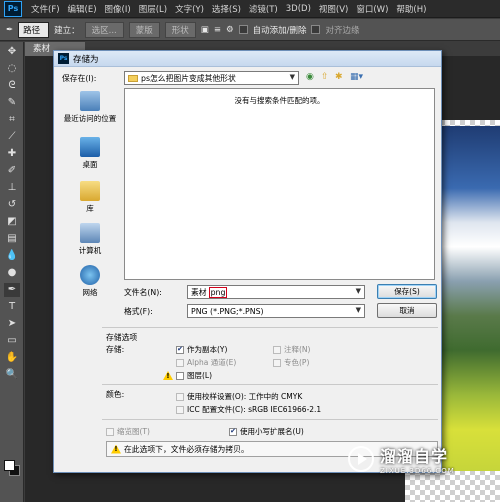 This screenshot has width=500, height=502. What do you see at coordinates (247, 59) in the screenshot?
I see `dialog-titlebar: Ps 存储为` at bounding box center [247, 59].